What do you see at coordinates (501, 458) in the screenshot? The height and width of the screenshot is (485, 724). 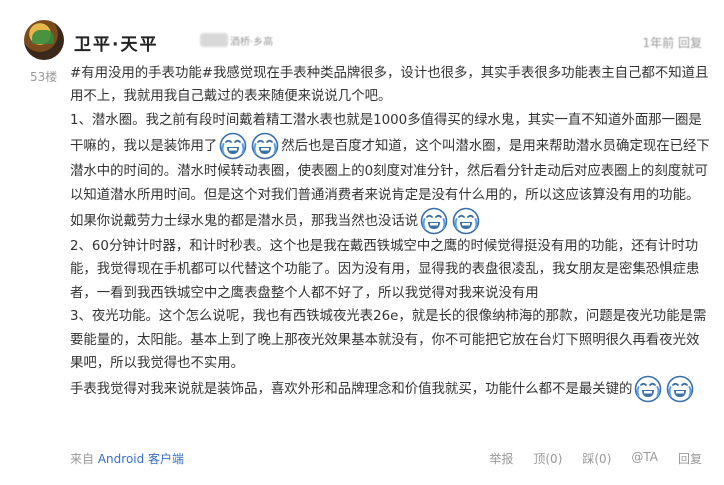 I see `report-button: 举报` at bounding box center [501, 458].